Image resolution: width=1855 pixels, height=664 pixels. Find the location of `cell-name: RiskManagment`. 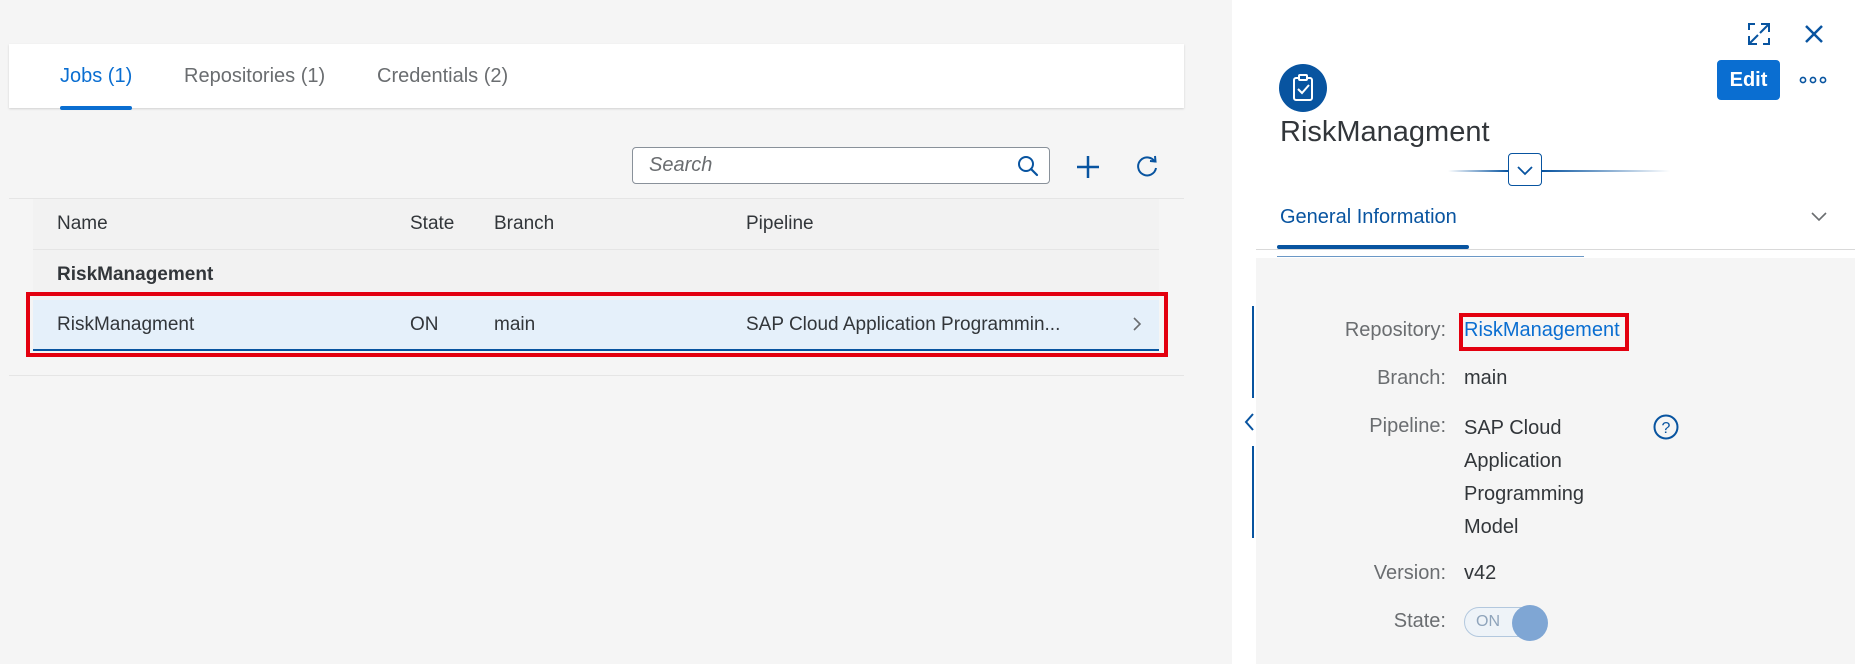

cell-name: RiskManagment is located at coordinates (126, 324).